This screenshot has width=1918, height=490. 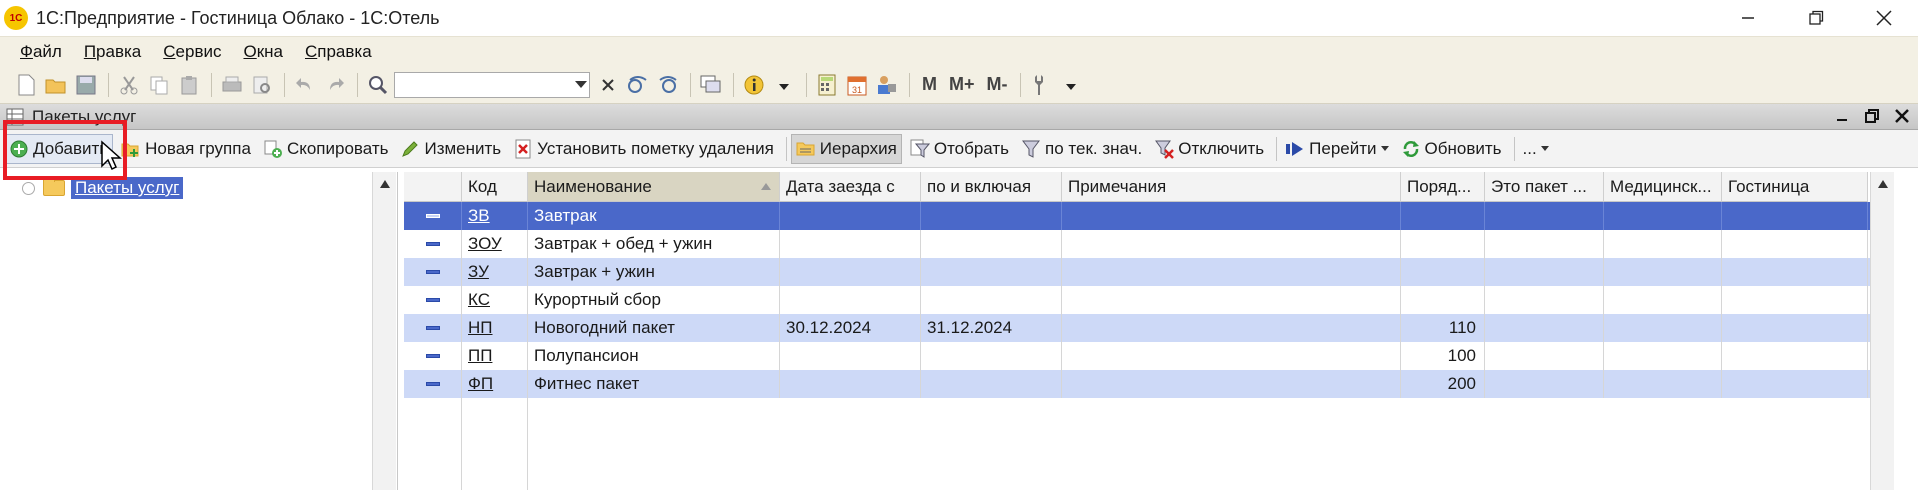 I want to click on find-next-icon, so click(x=638, y=85).